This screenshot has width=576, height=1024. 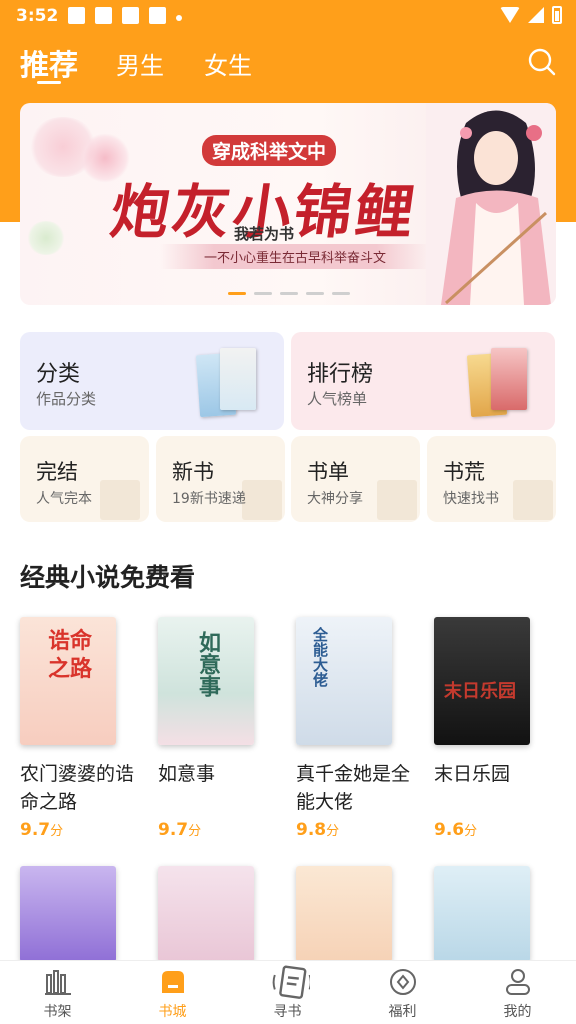 I want to click on tab-male: 男生, so click(x=140, y=63).